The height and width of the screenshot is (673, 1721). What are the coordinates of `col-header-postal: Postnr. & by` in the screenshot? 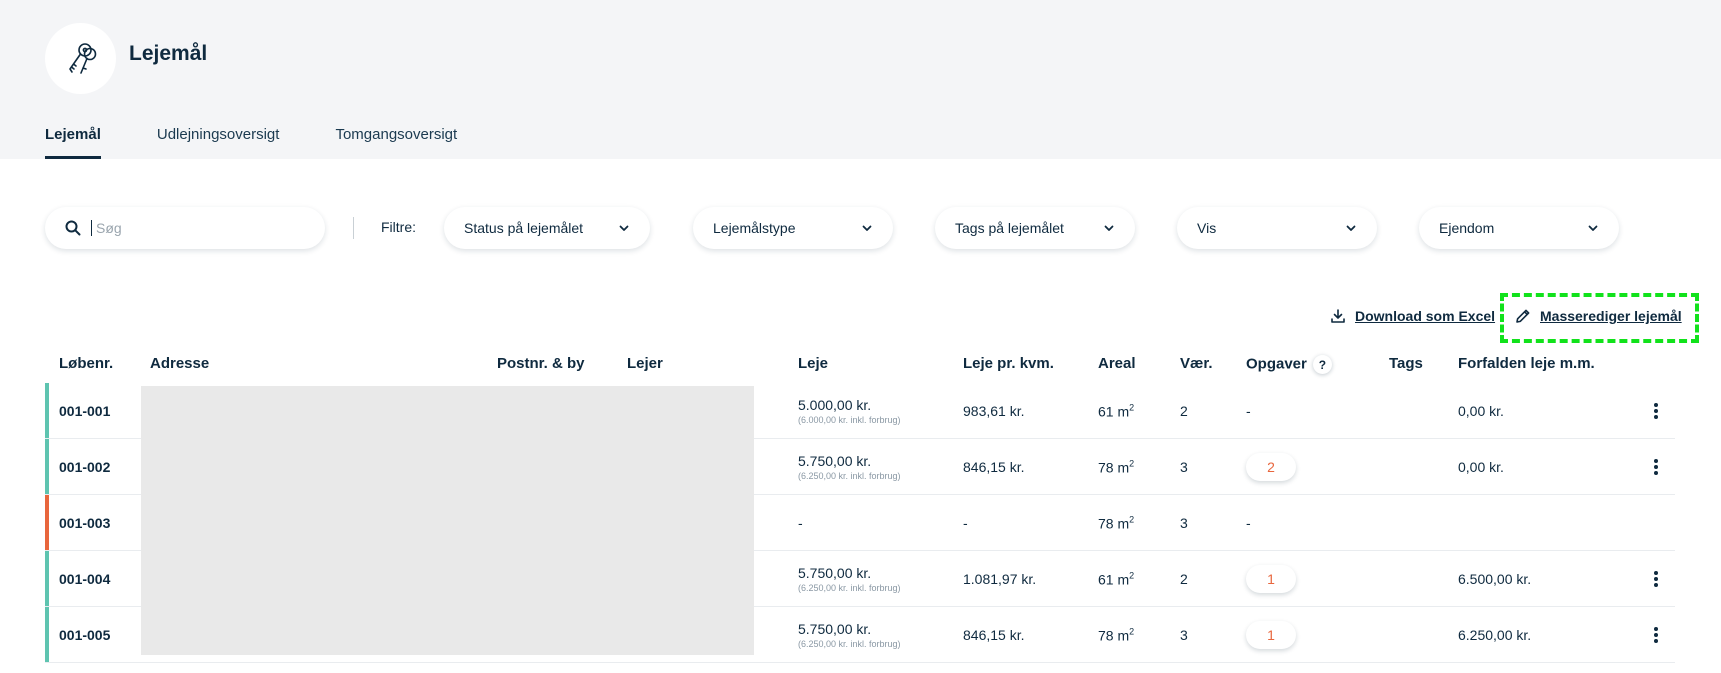 It's located at (541, 363).